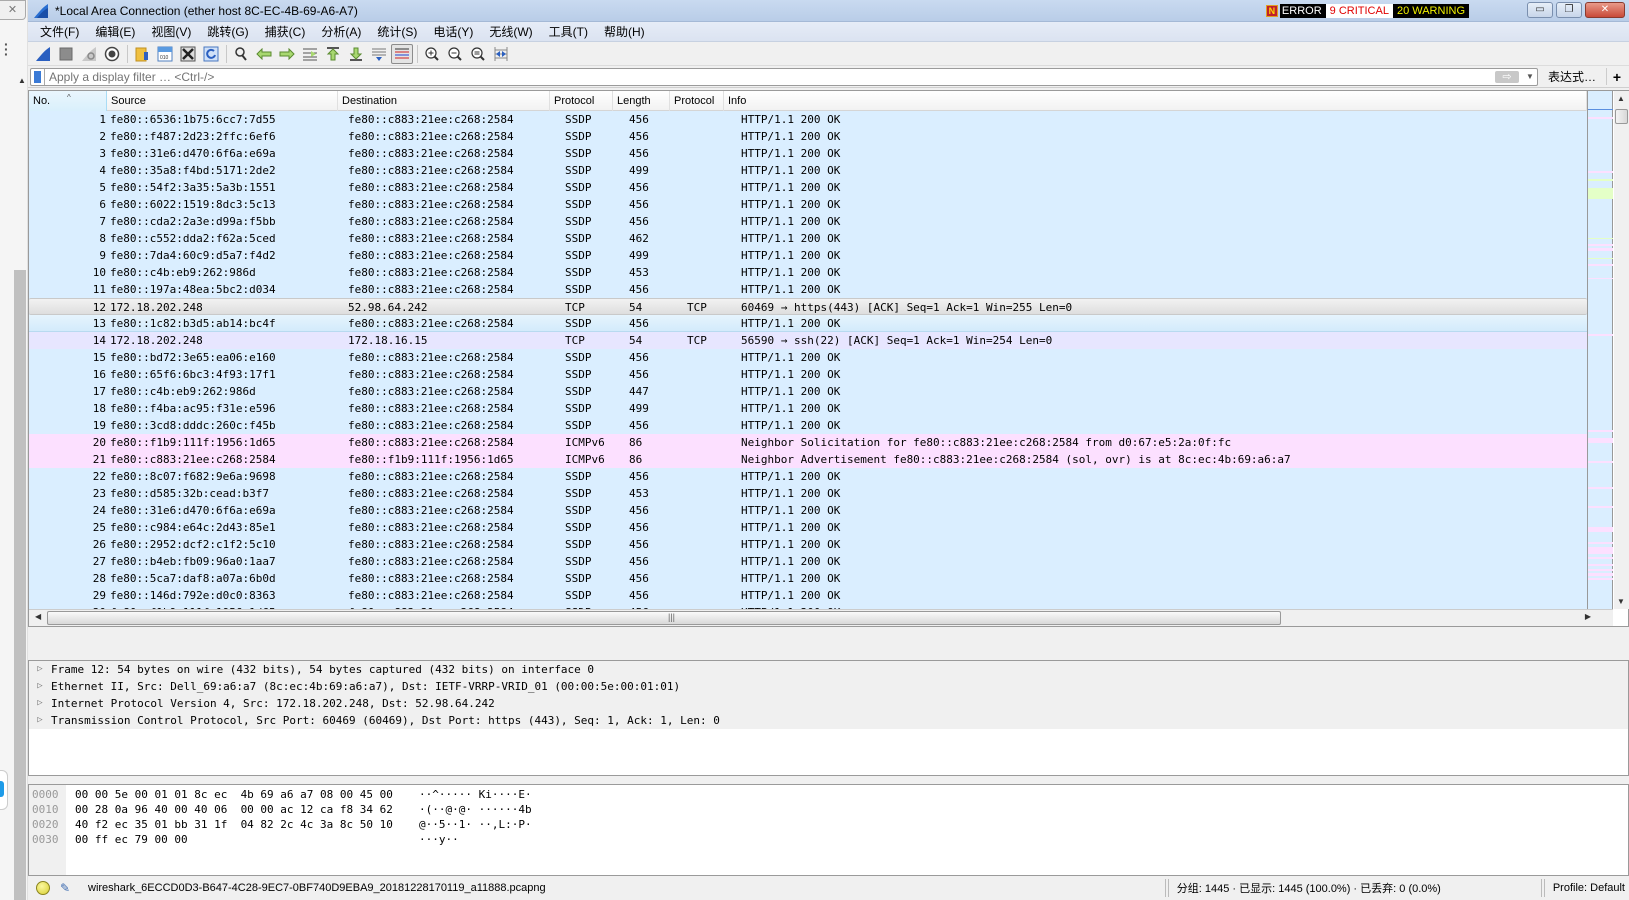  Describe the element at coordinates (171, 31) in the screenshot. I see `menu-item: 视图(V)` at that location.